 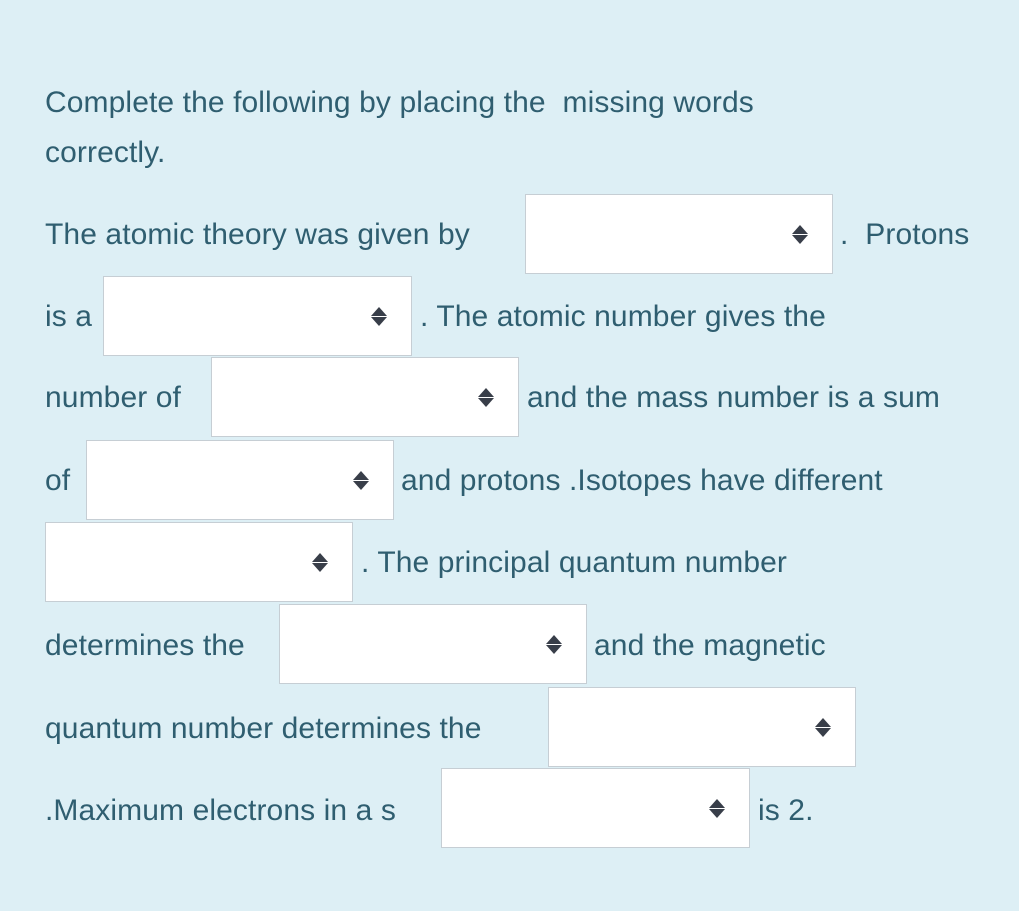 I want to click on sentence-segment-5: number of, so click(x=113, y=397).